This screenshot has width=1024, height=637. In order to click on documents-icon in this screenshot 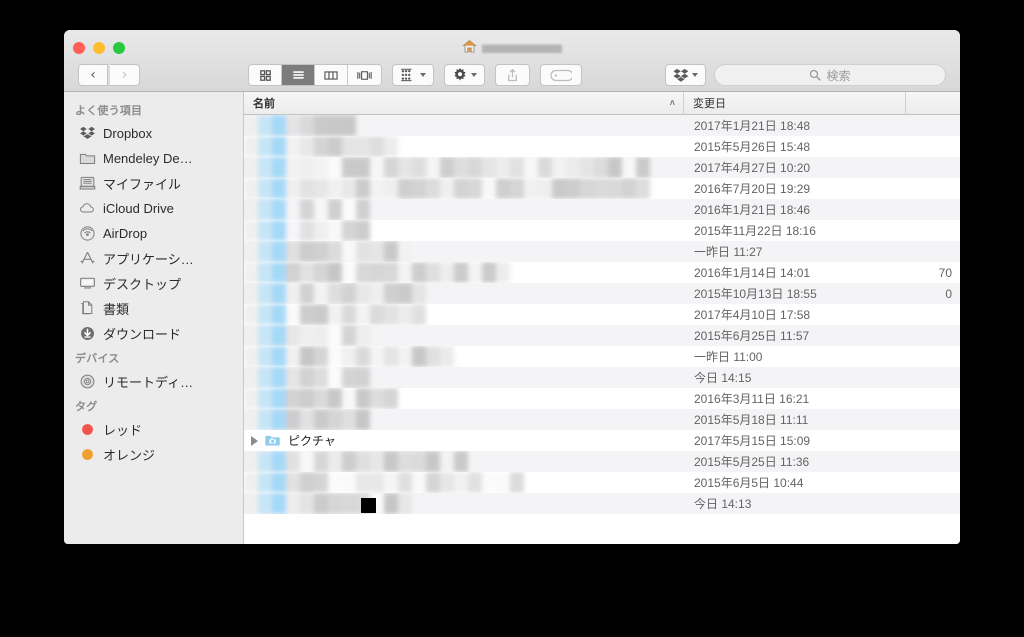, I will do `click(87, 308)`.